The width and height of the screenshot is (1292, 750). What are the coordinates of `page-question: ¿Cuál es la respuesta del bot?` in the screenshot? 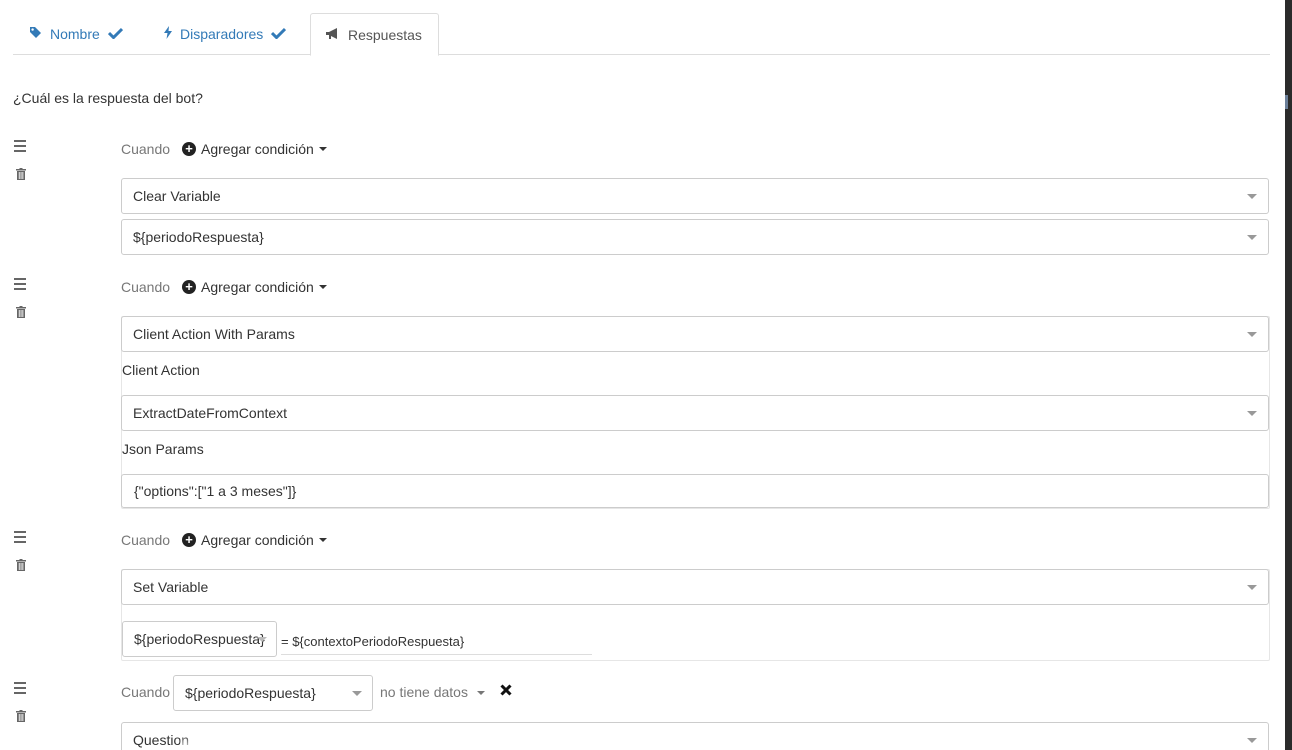 It's located at (108, 98).